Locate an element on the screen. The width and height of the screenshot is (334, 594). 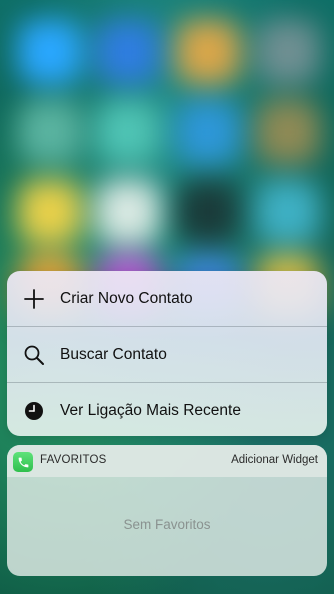
quick-action-new-contact: Criar Novo Contato is located at coordinates (167, 298).